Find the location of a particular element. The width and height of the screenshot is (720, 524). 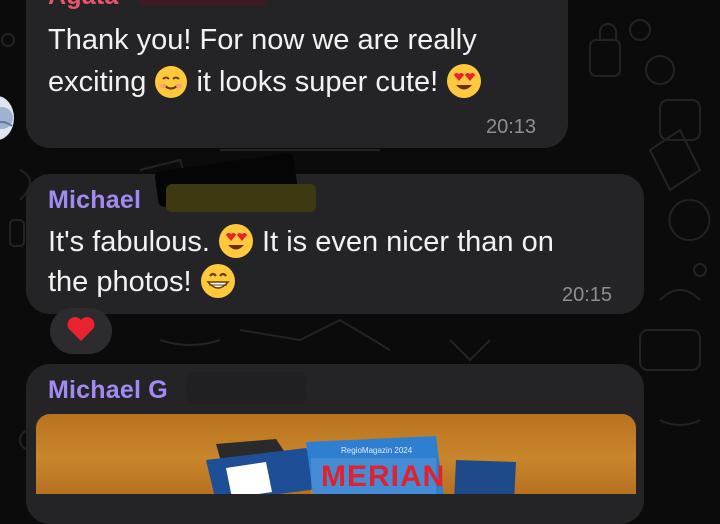

sender-initial: G is located at coordinates (158, 390).